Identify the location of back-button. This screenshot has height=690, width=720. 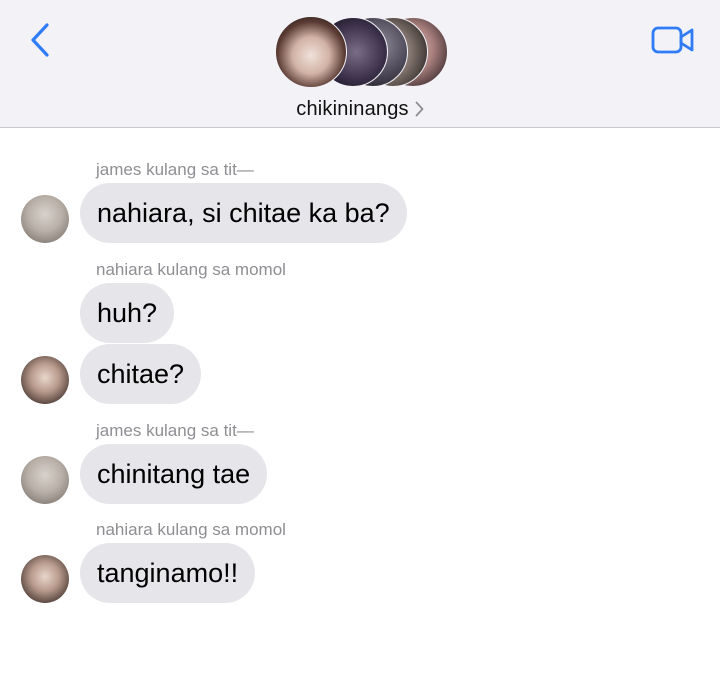
(40, 40).